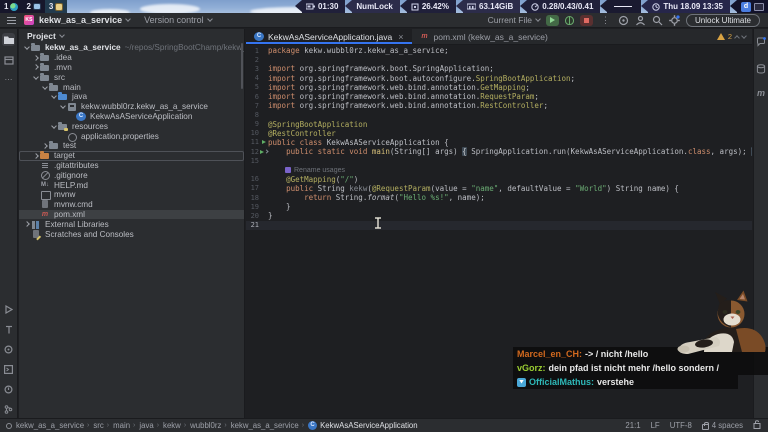 The image size is (768, 432). I want to click on tree-item: target, so click(131, 156).